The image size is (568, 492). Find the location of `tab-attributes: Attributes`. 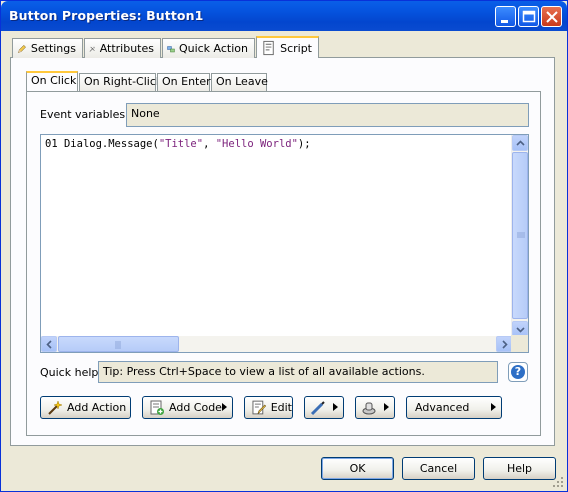

tab-attributes: Attributes is located at coordinates (122, 48).